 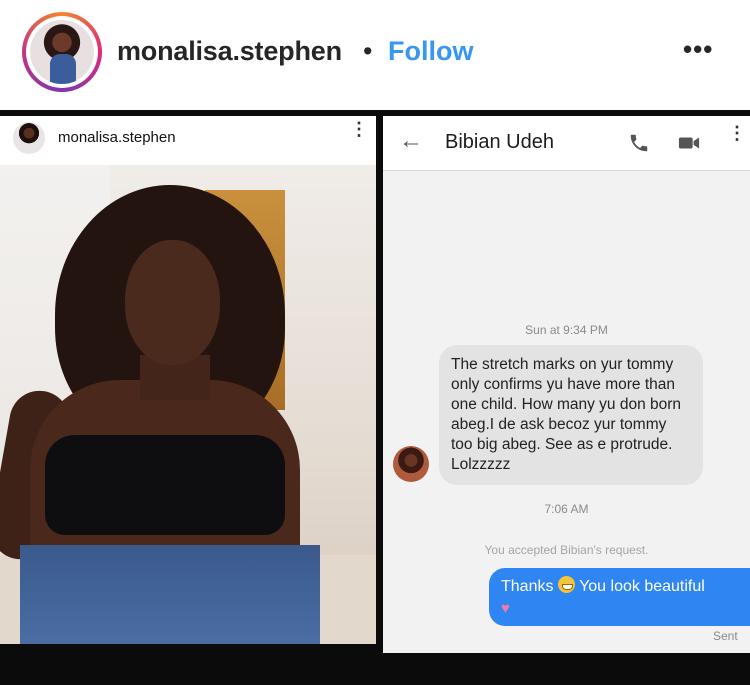 What do you see at coordinates (566, 584) in the screenshot?
I see `grinning-emoji-icon` at bounding box center [566, 584].